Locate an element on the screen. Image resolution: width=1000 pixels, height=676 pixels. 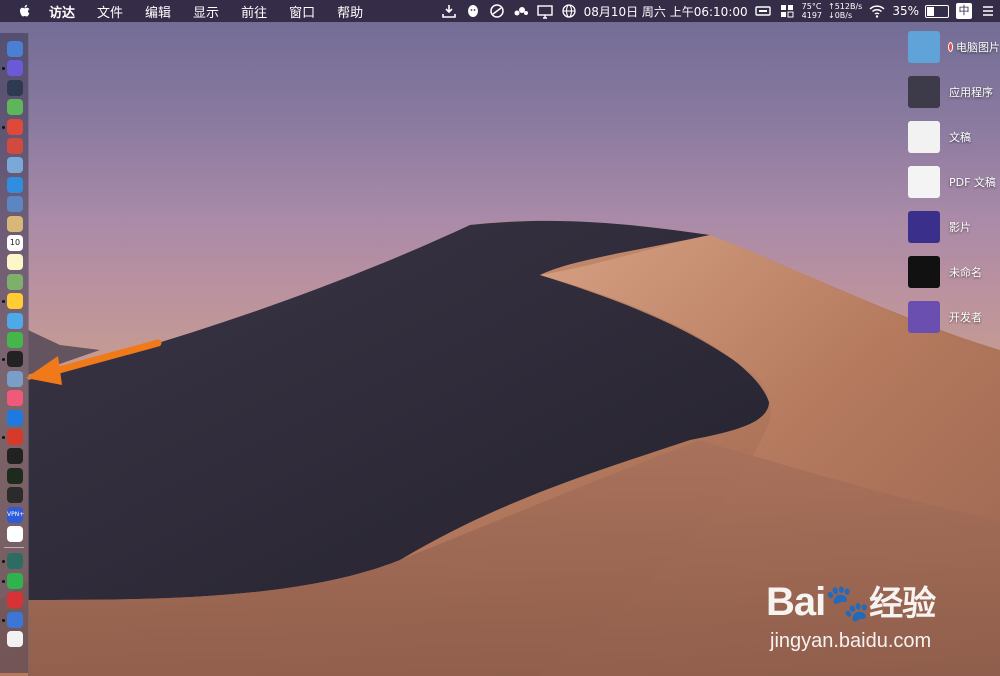
baidu-watermark: Bai🐾经验 jingyan.baidu.com is located at coordinates (881, 612).